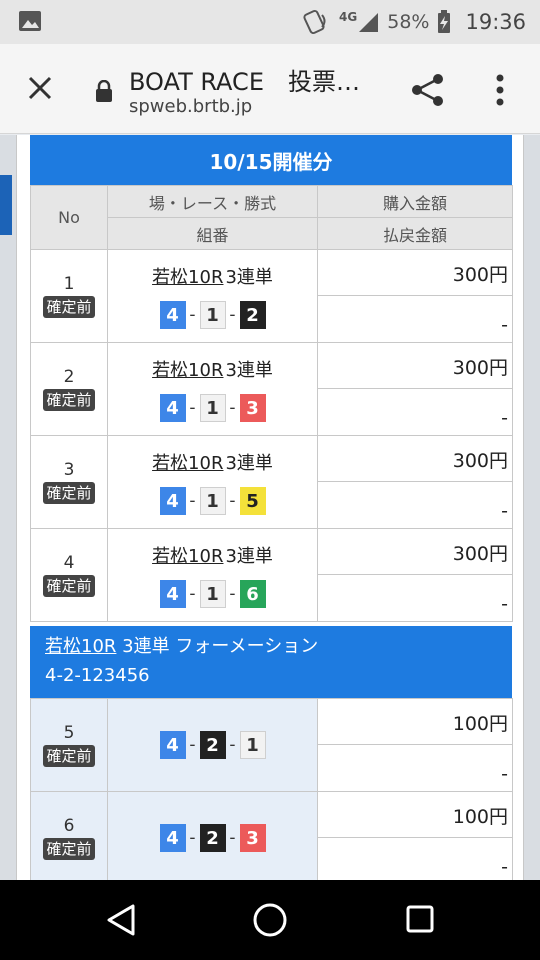 The width and height of the screenshot is (540, 960). I want to click on bet-number: 5, so click(69, 733).